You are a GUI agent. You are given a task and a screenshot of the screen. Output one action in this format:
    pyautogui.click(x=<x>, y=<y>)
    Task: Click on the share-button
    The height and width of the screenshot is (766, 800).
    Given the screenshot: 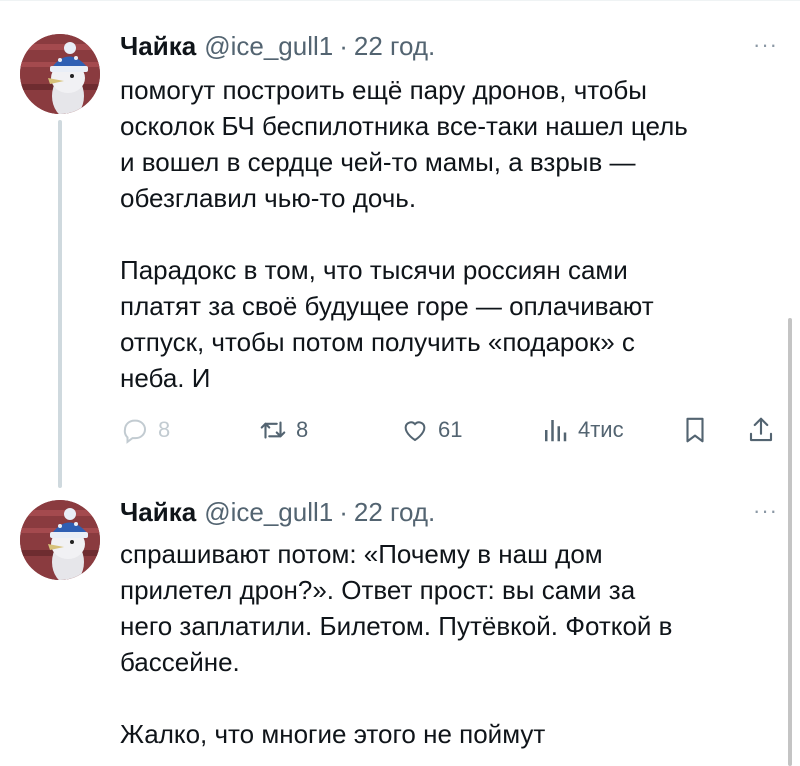 What is the action you would take?
    pyautogui.click(x=765, y=430)
    